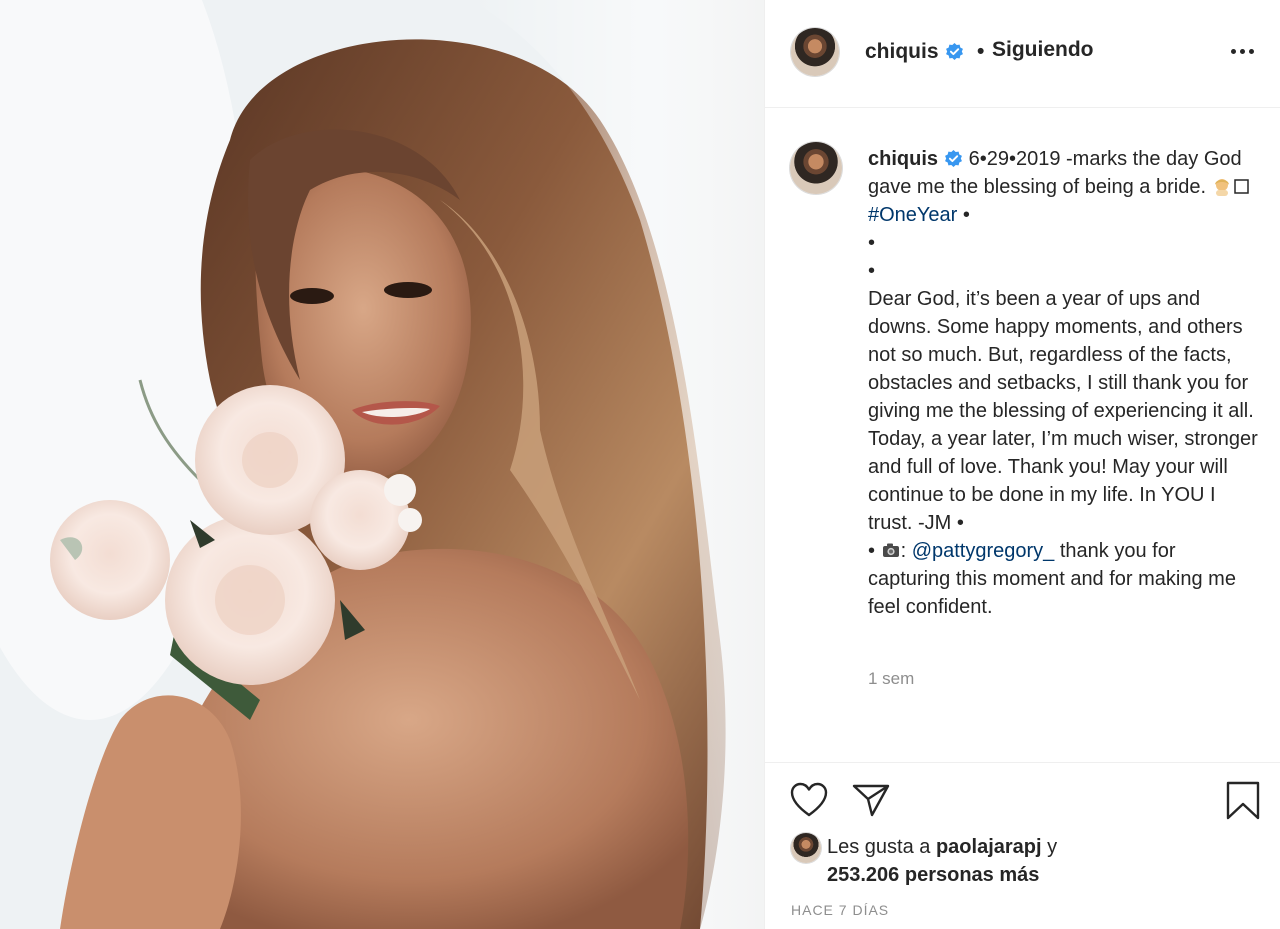 Image resolution: width=1280 pixels, height=929 pixels. What do you see at coordinates (983, 551) in the screenshot?
I see `mention-link: @pattygregory_` at bounding box center [983, 551].